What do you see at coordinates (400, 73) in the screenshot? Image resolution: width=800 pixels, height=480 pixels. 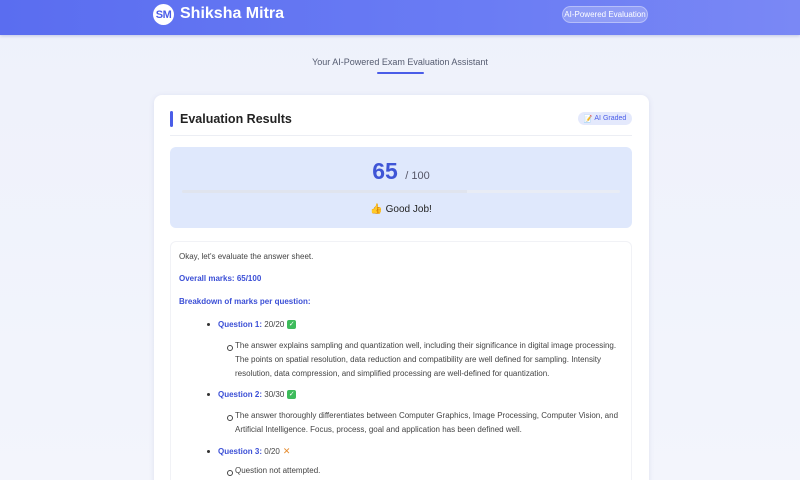 I see `subtitle-underline` at bounding box center [400, 73].